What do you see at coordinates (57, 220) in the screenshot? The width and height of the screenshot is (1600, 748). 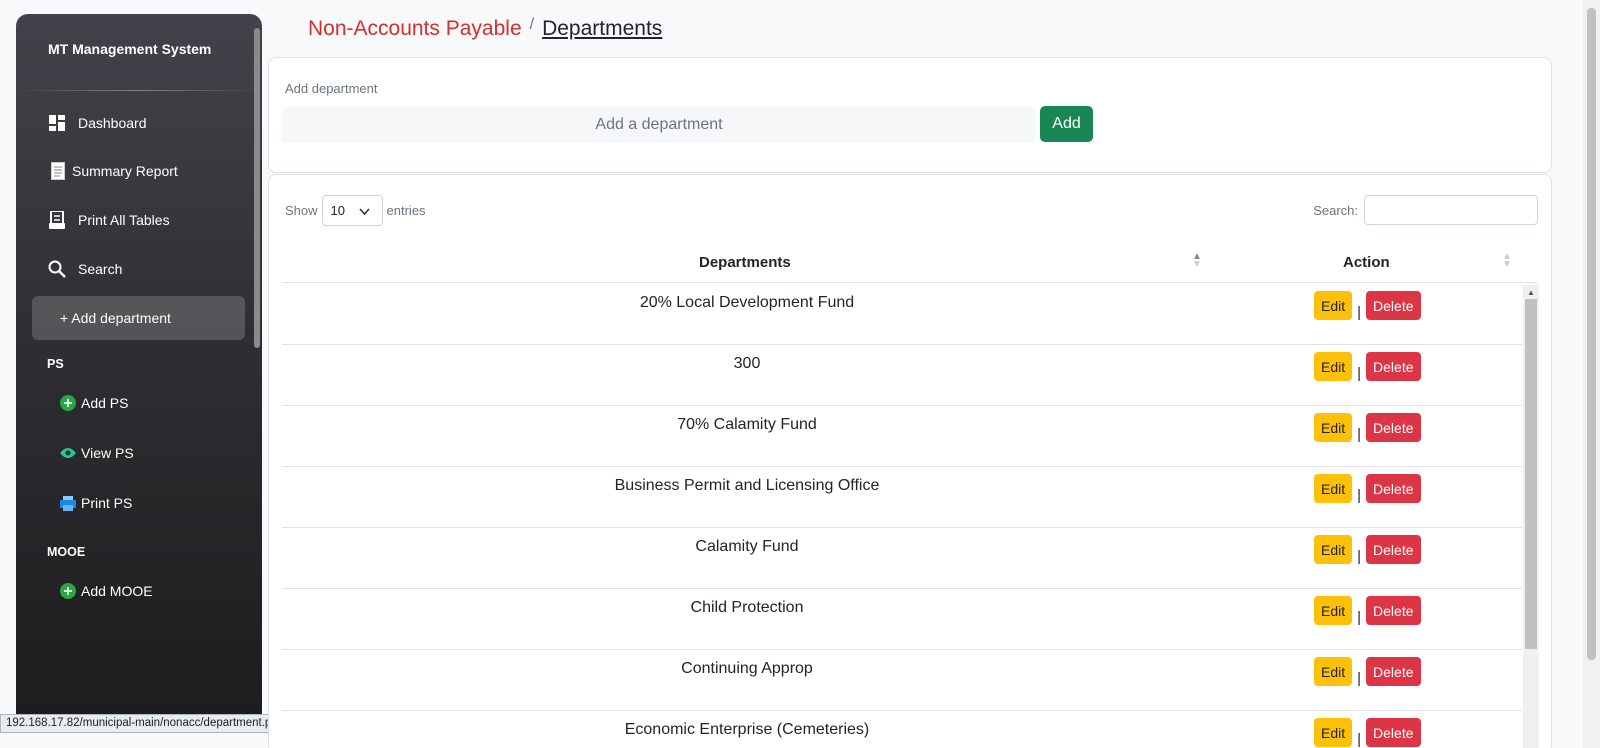 I see `print-icon` at bounding box center [57, 220].